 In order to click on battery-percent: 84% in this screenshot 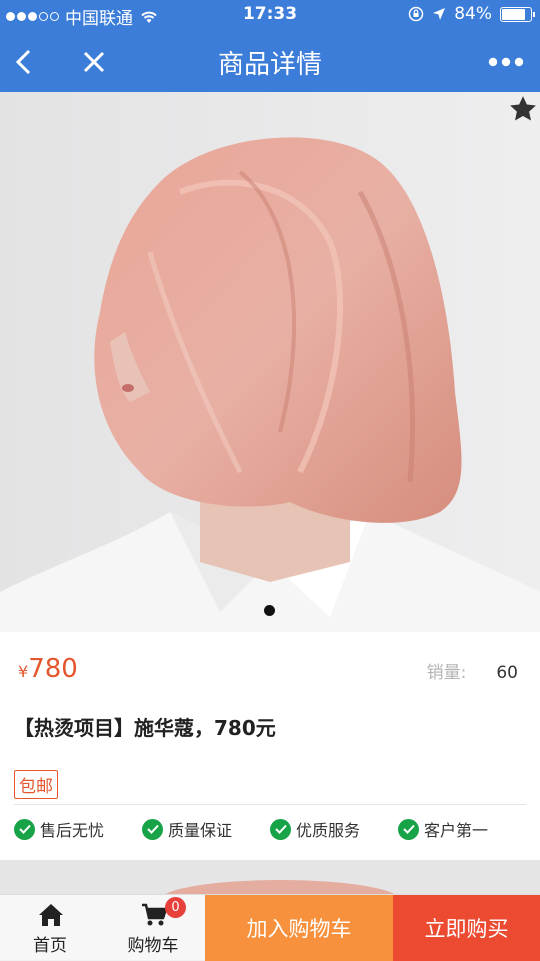, I will do `click(473, 14)`.